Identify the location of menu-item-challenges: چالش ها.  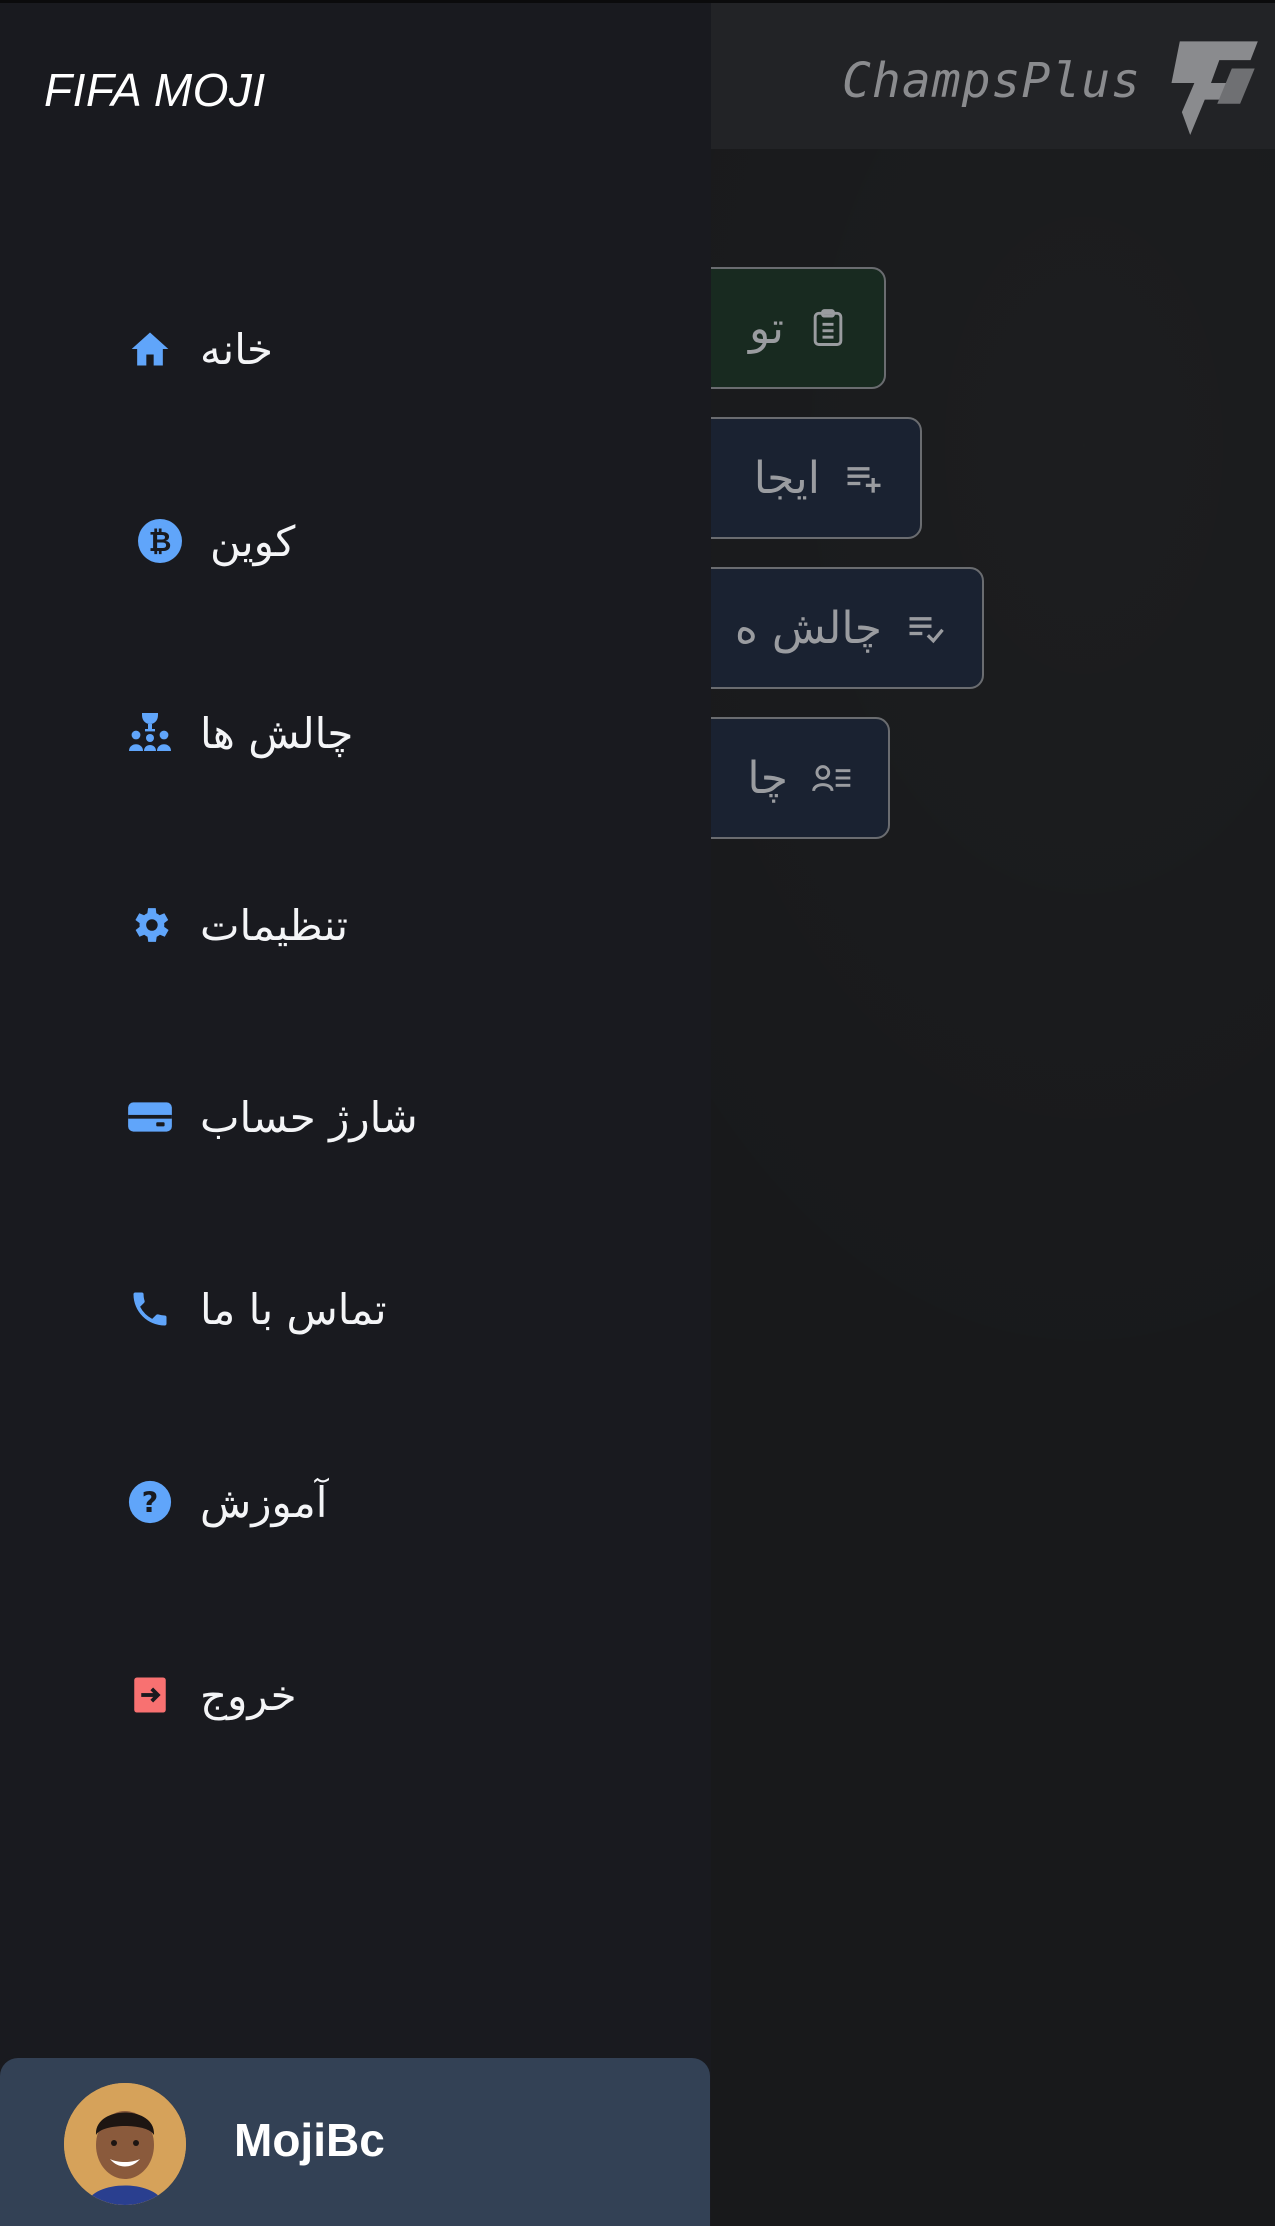
(238, 733).